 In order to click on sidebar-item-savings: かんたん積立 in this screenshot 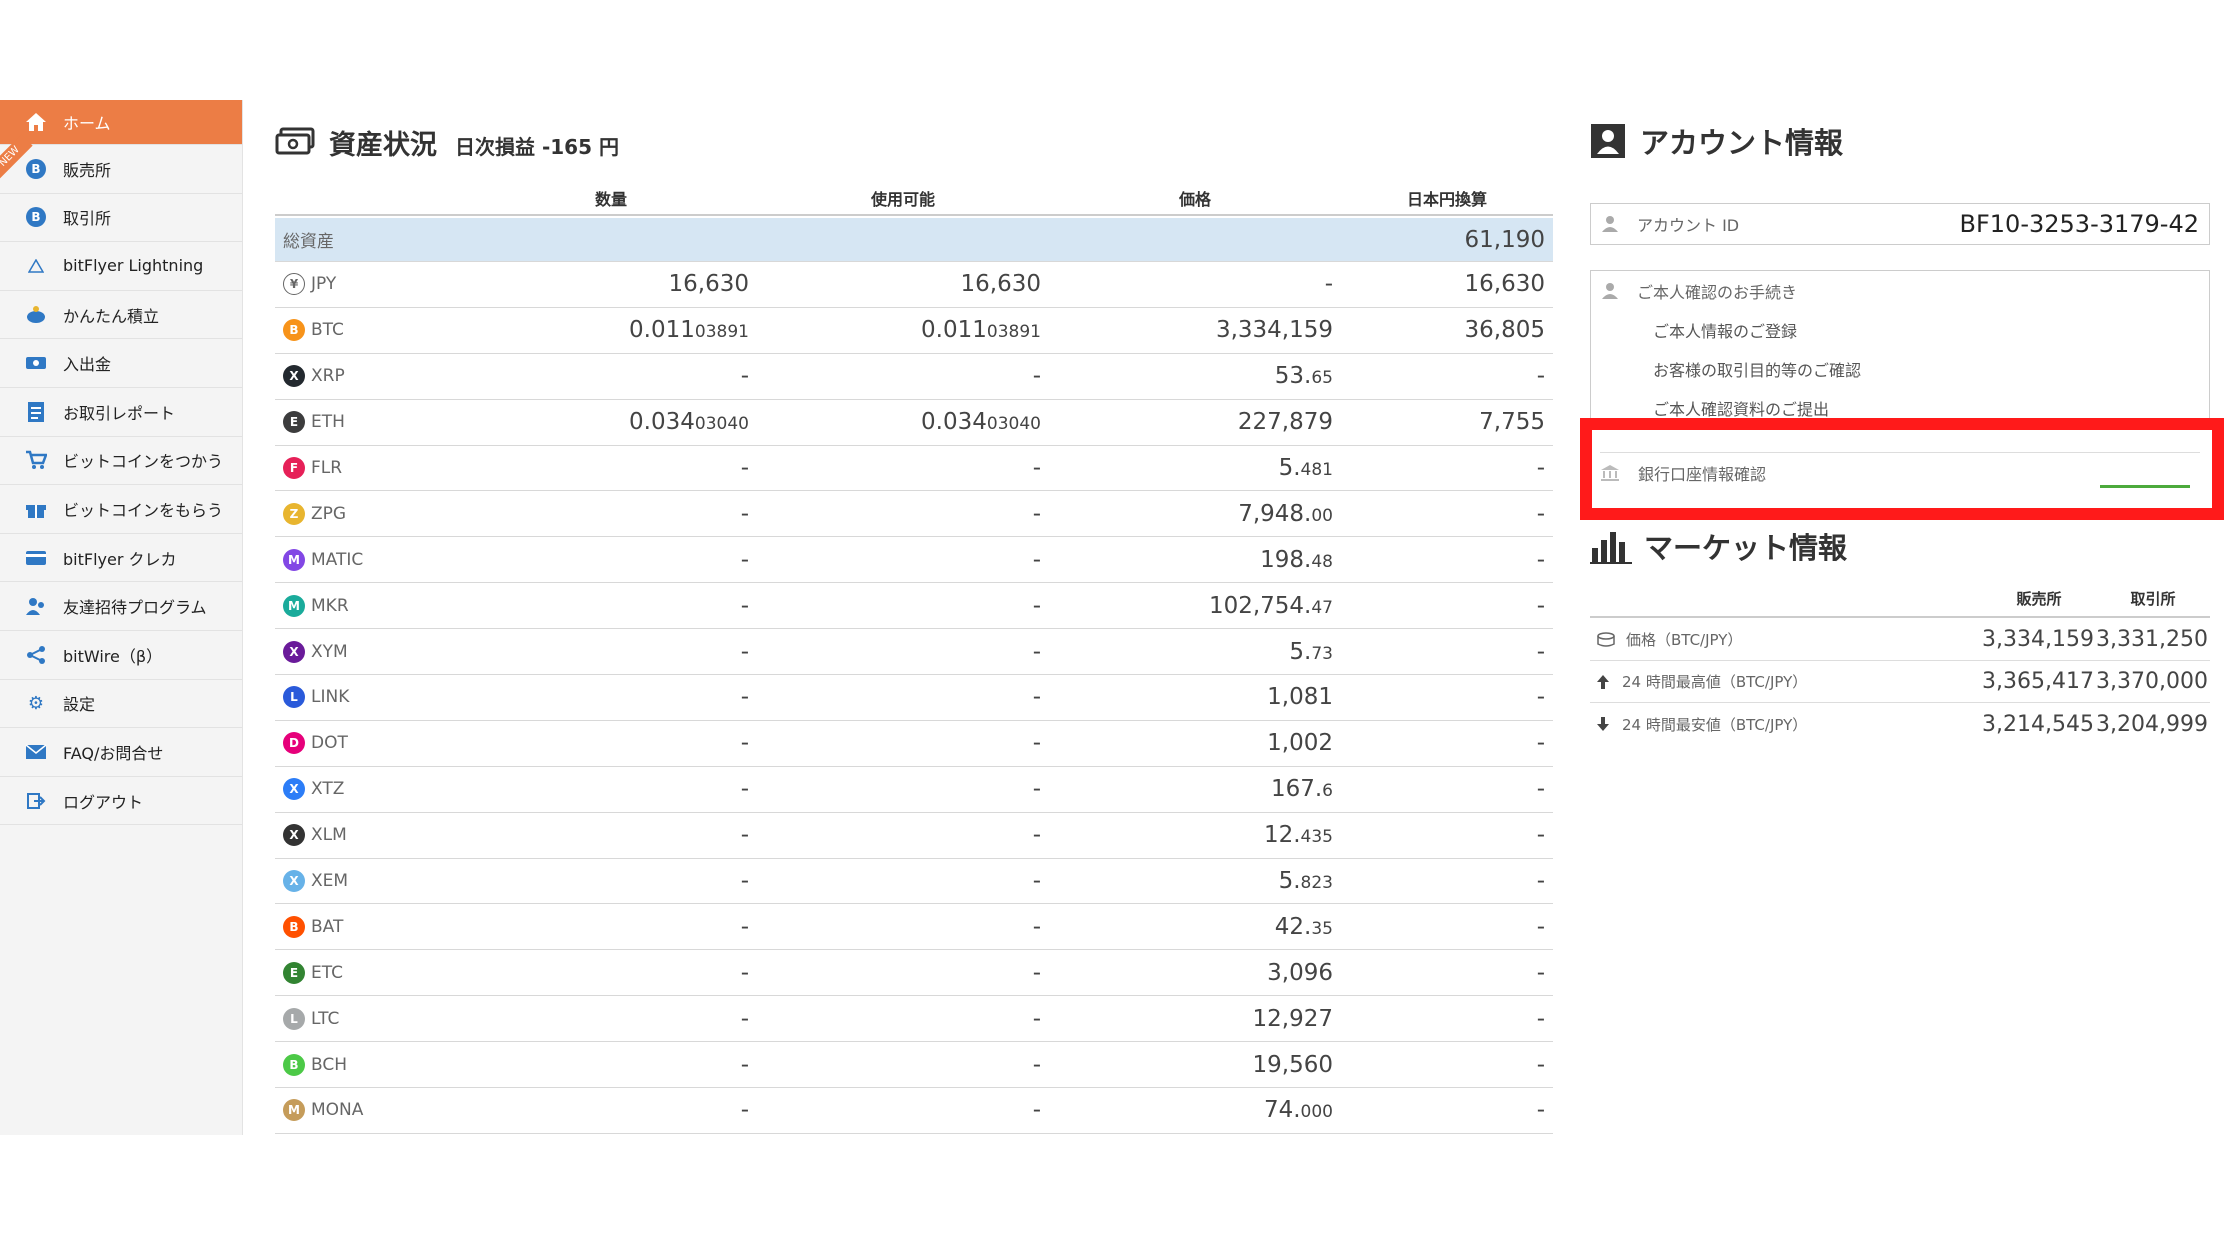, I will do `click(121, 315)`.